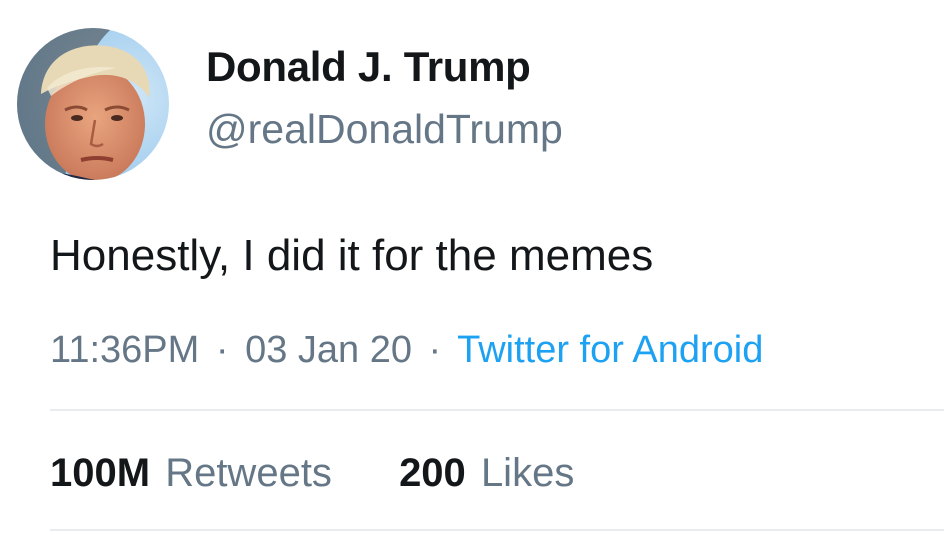 The image size is (944, 536). I want to click on tweet-date: 03 Jan 20, so click(328, 350).